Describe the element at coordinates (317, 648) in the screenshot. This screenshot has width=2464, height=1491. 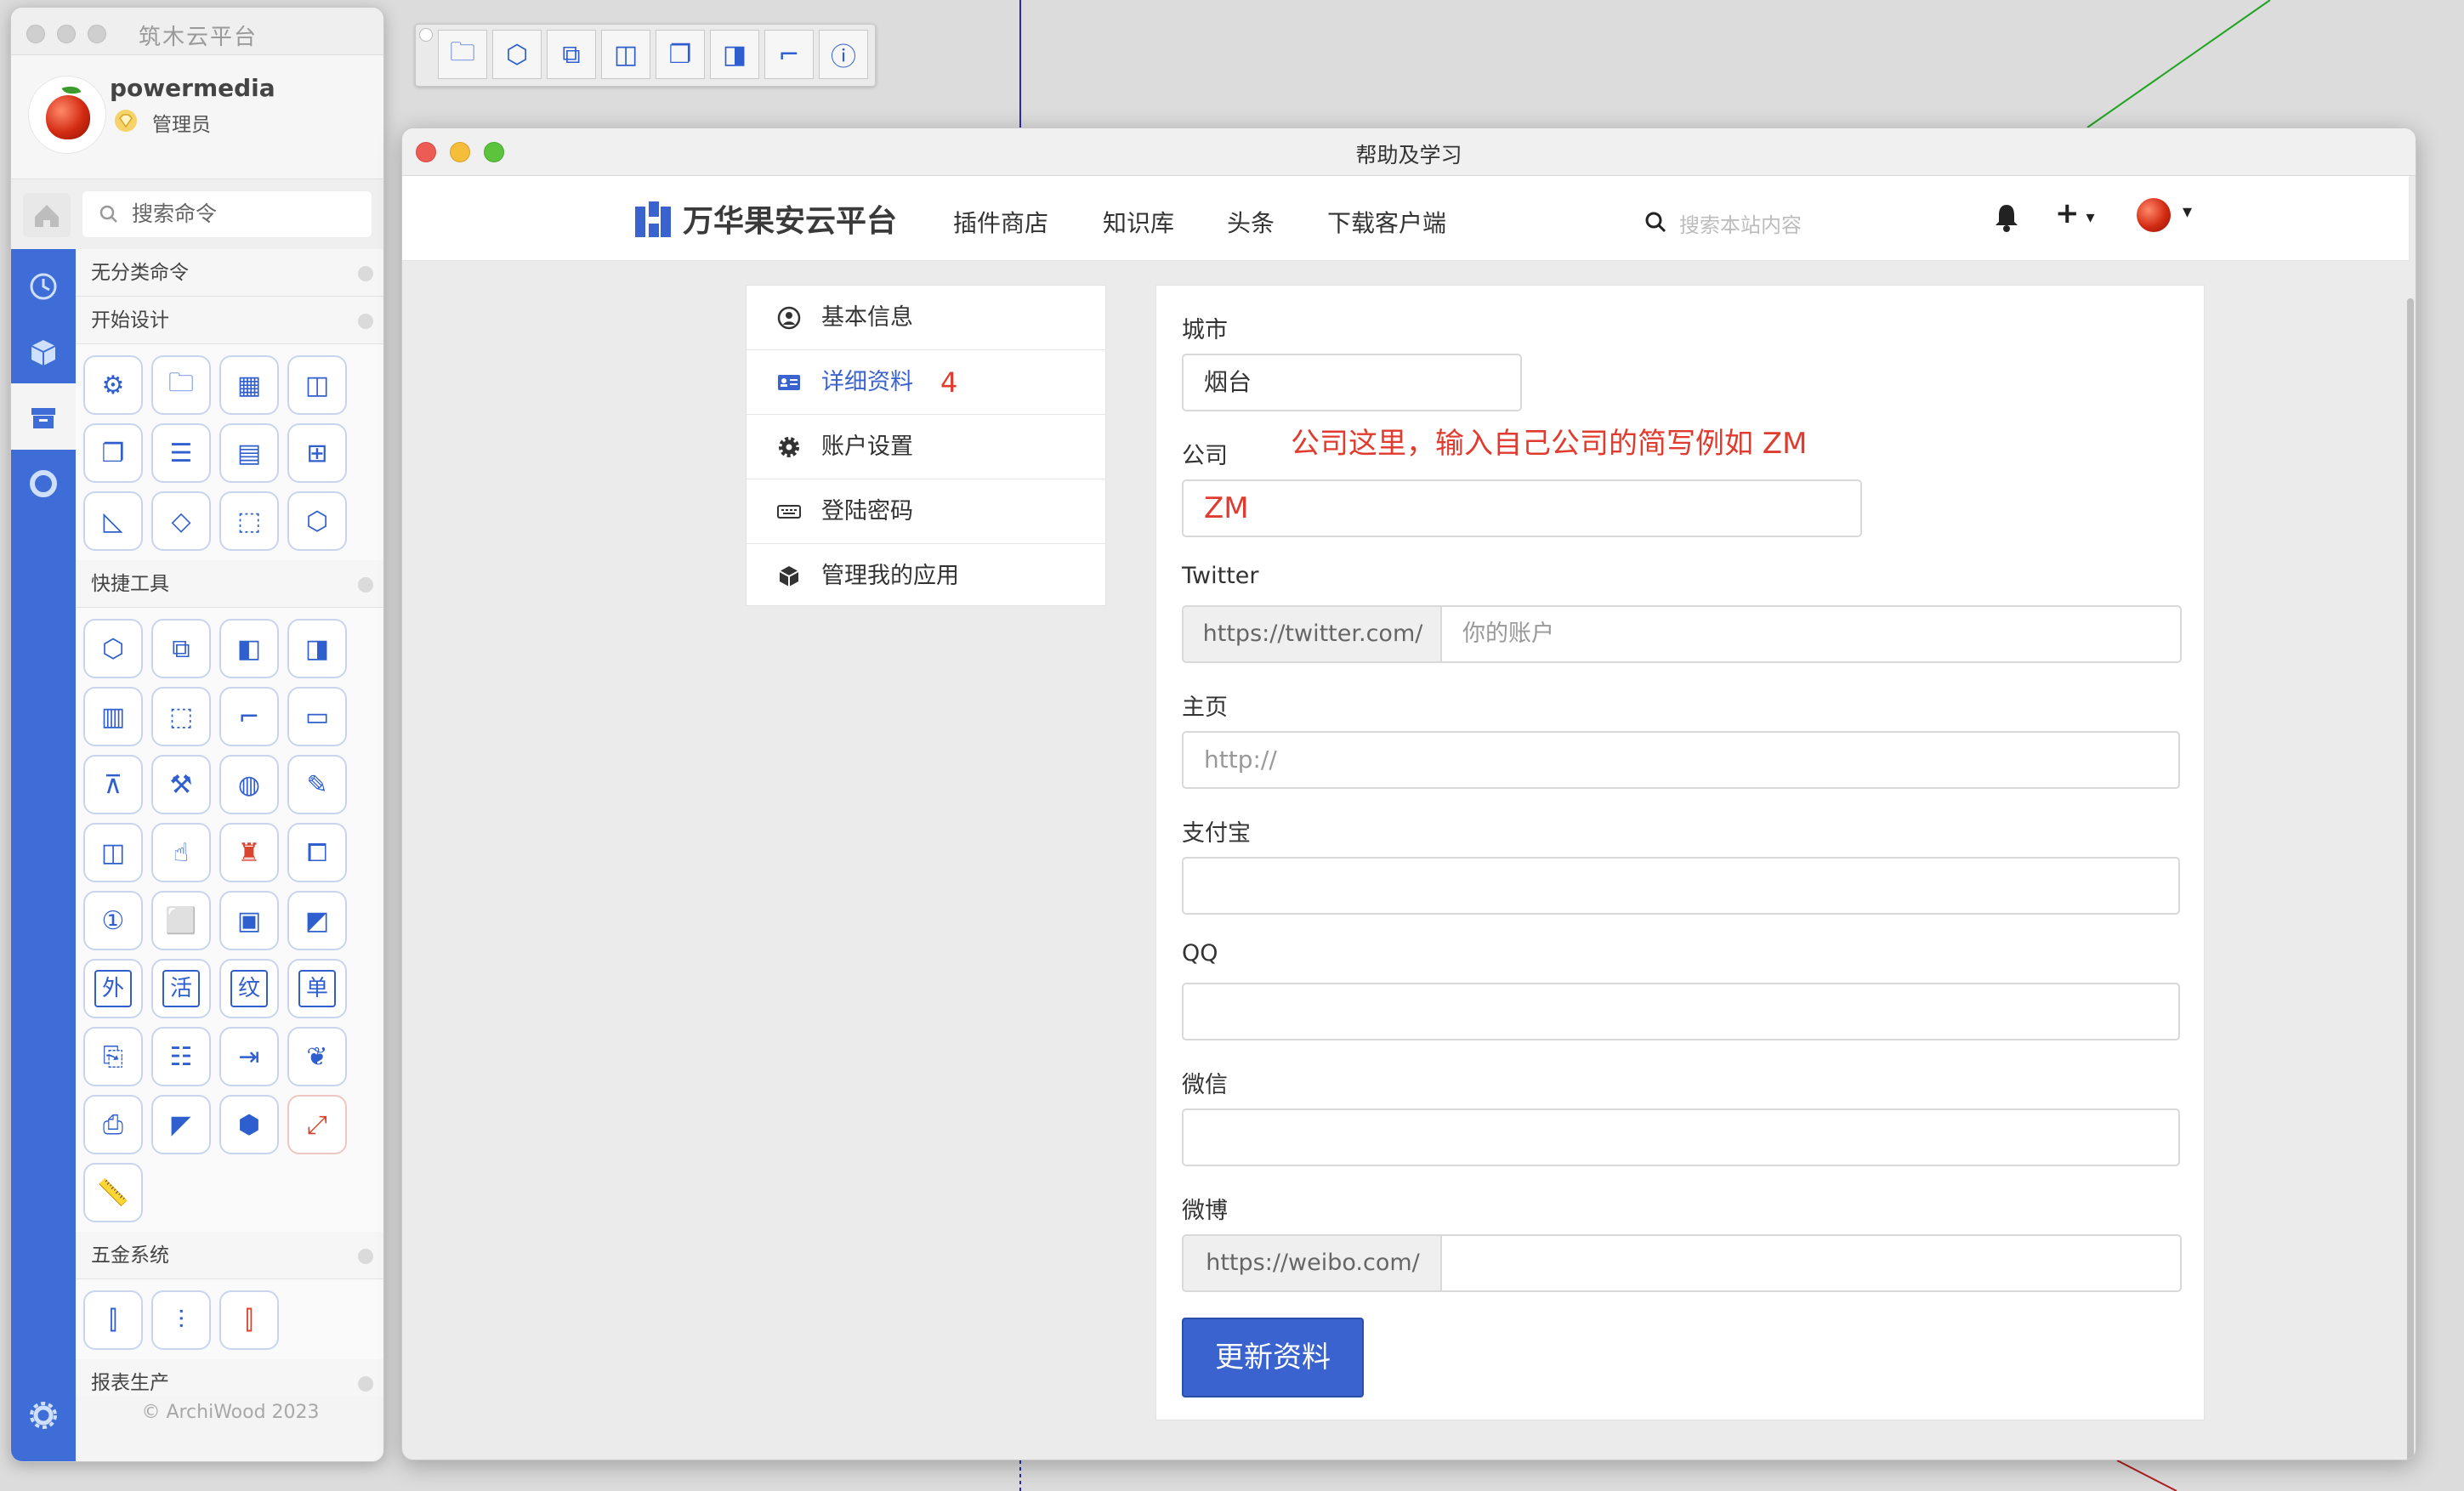
I see `cabinet-view-tool-icon: ◨` at that location.